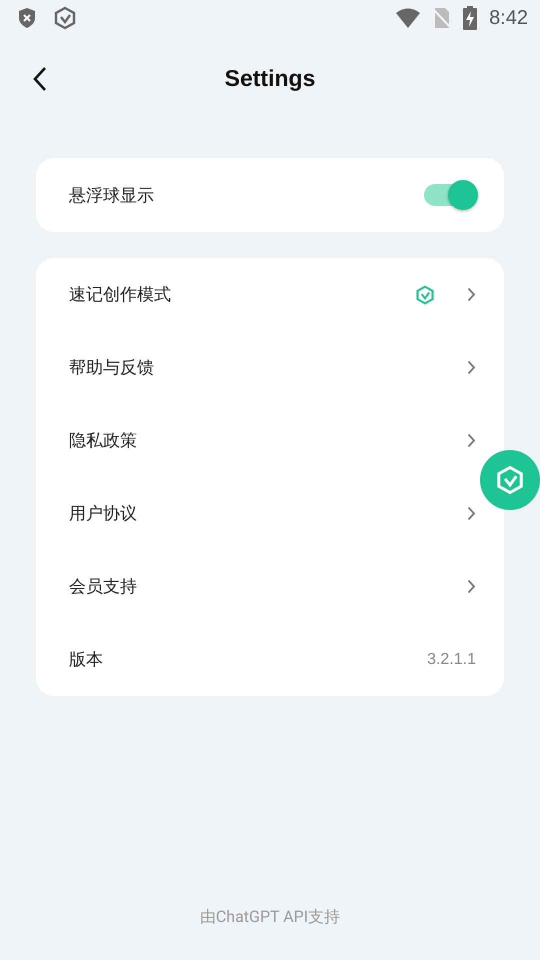 The image size is (540, 960). I want to click on wifi-icon, so click(408, 18).